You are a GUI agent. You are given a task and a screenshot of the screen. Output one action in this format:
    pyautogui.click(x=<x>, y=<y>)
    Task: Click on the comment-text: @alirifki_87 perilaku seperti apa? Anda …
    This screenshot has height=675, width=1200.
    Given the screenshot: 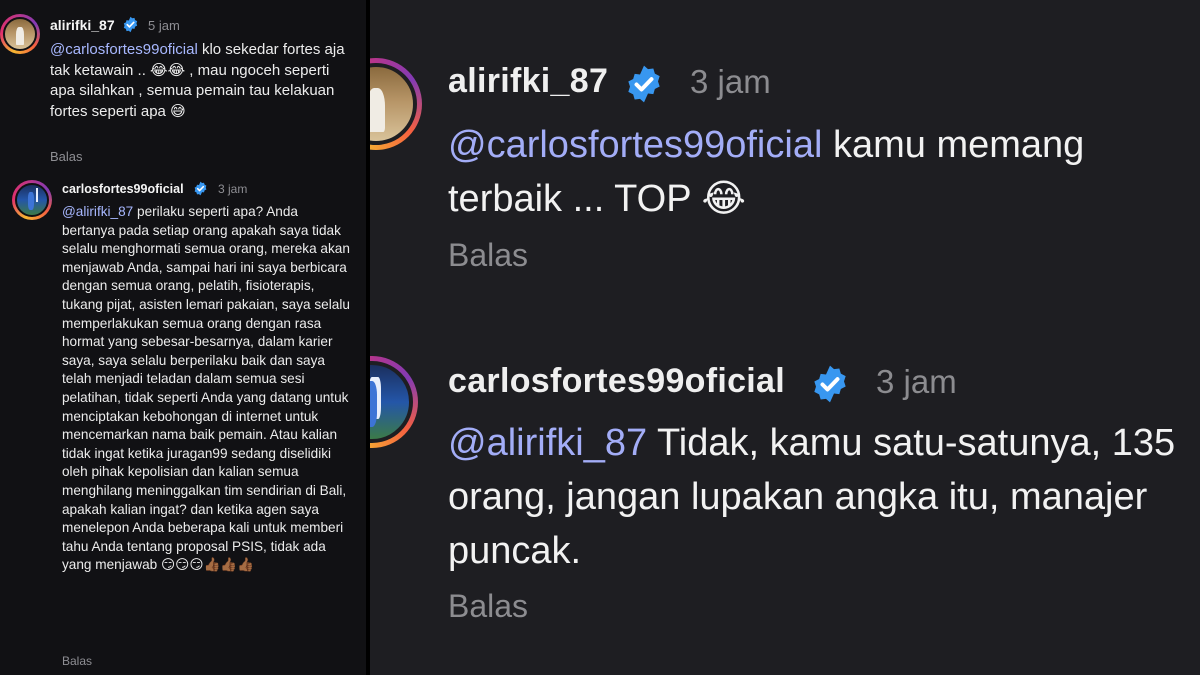 What is the action you would take?
    pyautogui.click(x=208, y=389)
    